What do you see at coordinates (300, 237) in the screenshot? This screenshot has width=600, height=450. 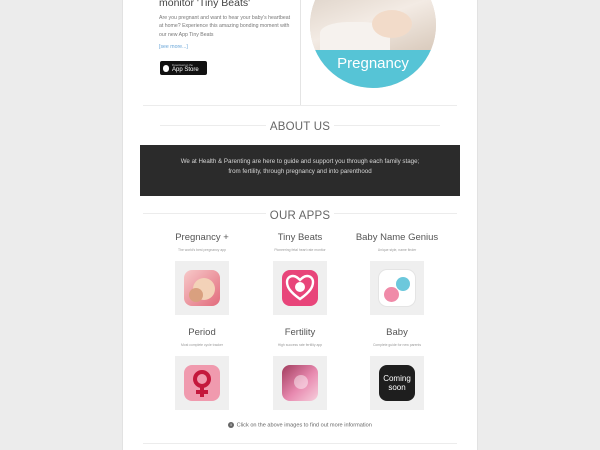 I see `app-name-tiny-beats: Tiny Beats` at bounding box center [300, 237].